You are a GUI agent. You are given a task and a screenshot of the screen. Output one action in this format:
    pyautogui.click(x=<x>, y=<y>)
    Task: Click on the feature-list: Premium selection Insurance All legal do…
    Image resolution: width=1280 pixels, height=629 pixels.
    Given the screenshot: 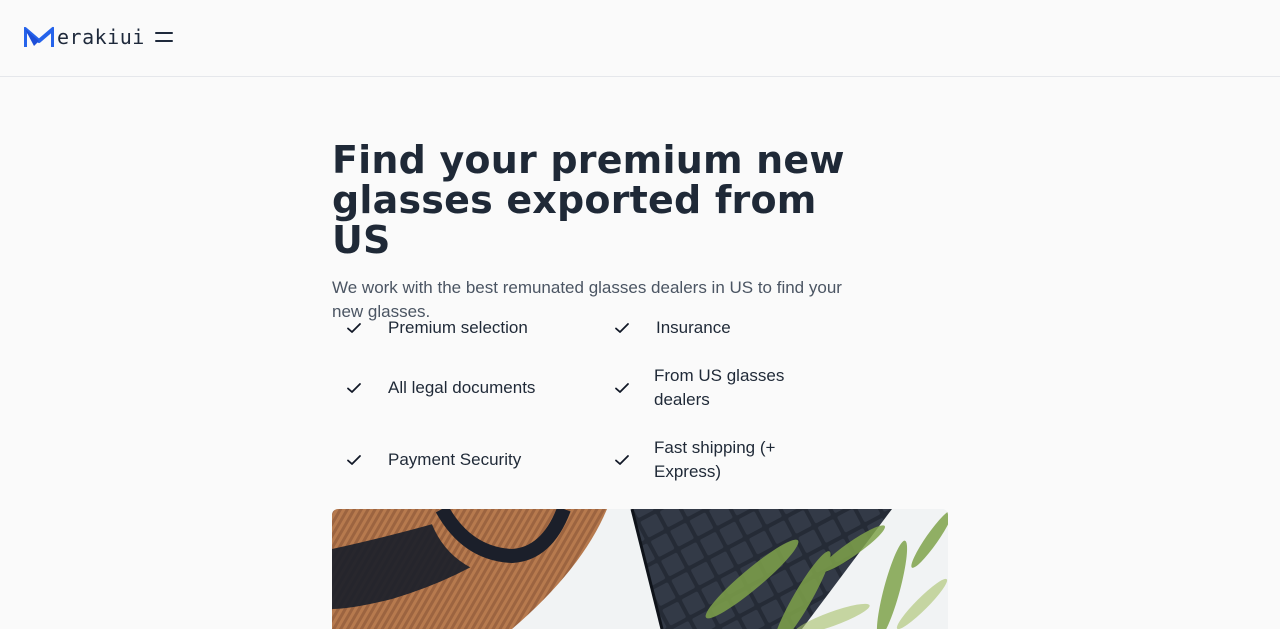 What is the action you would take?
    pyautogui.click(x=592, y=399)
    